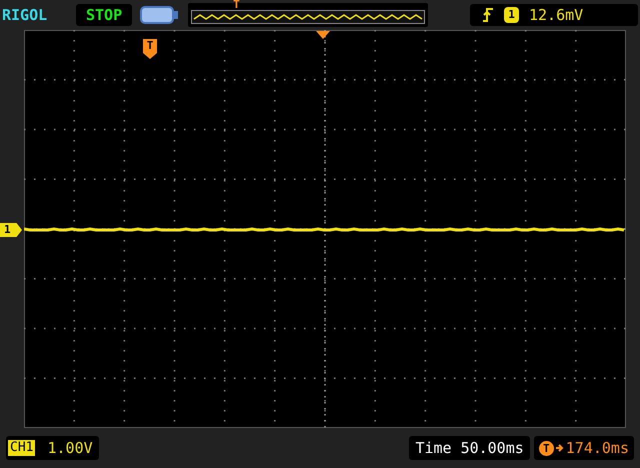 Image resolution: width=640 pixels, height=468 pixels. What do you see at coordinates (22, 448) in the screenshot?
I see `channel-label: CH1` at bounding box center [22, 448].